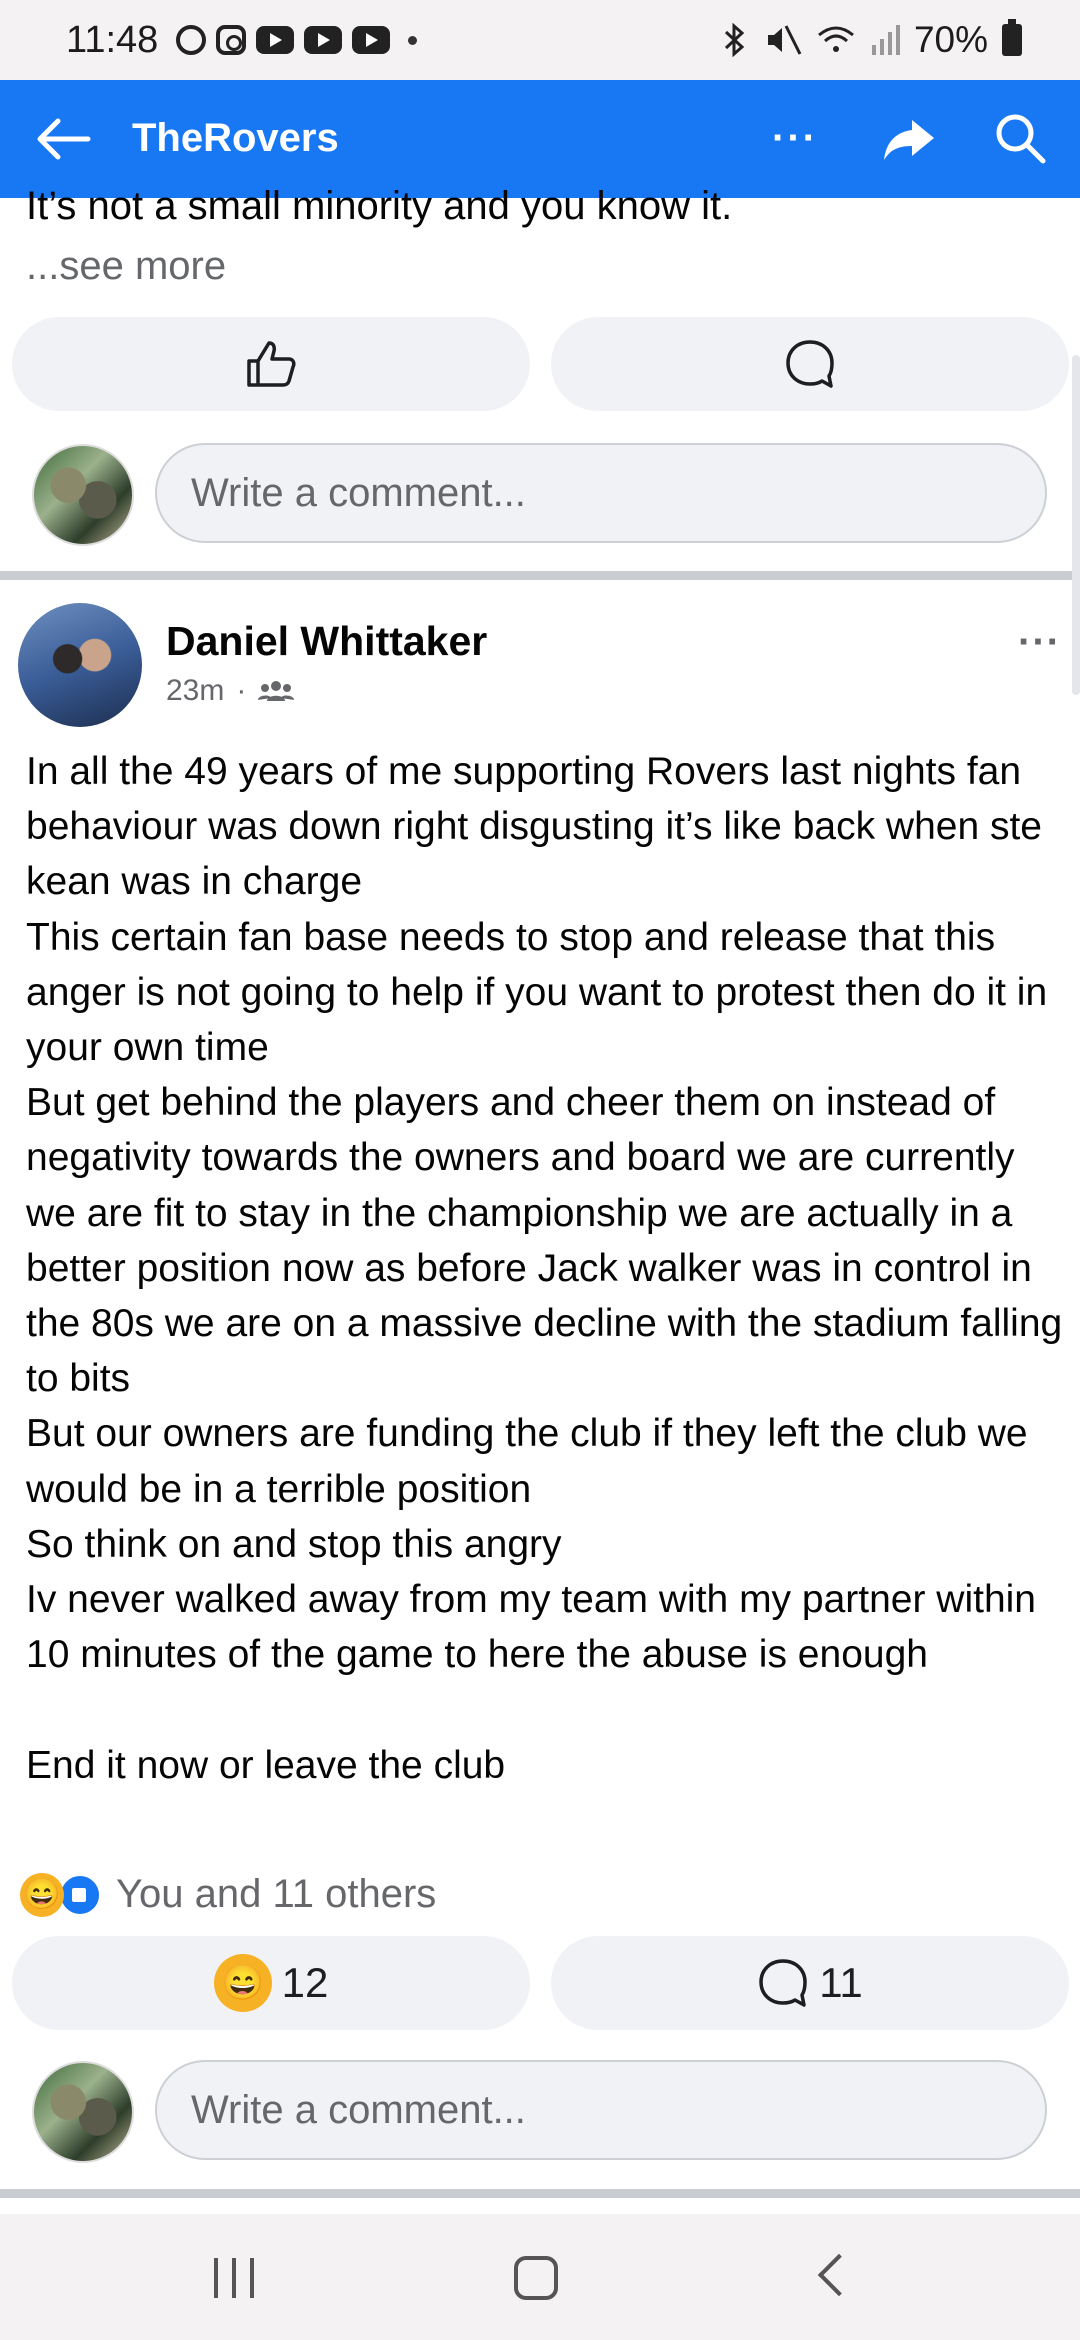 This screenshot has width=1080, height=2340. Describe the element at coordinates (1039, 642) in the screenshot. I see `post-options-icon: ···` at that location.